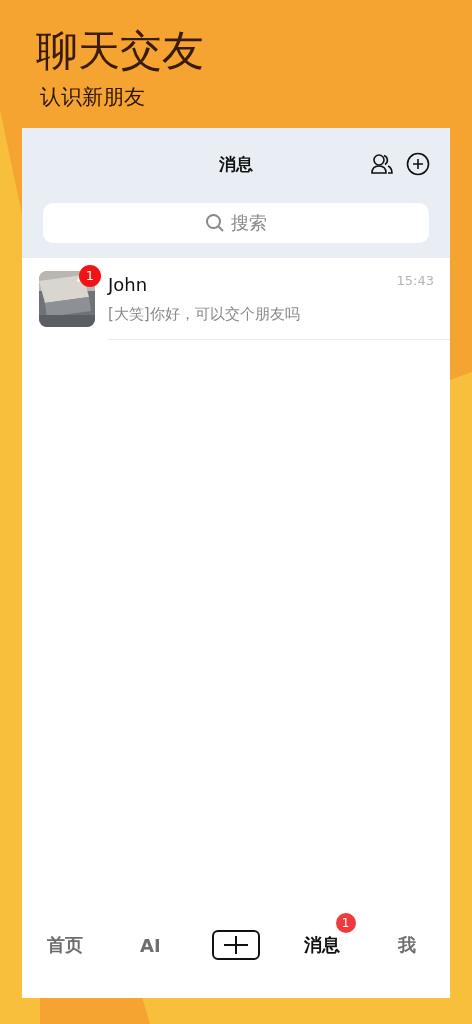 This screenshot has height=1024, width=472. What do you see at coordinates (120, 51) in the screenshot?
I see `promo-title: 聊天交友` at bounding box center [120, 51].